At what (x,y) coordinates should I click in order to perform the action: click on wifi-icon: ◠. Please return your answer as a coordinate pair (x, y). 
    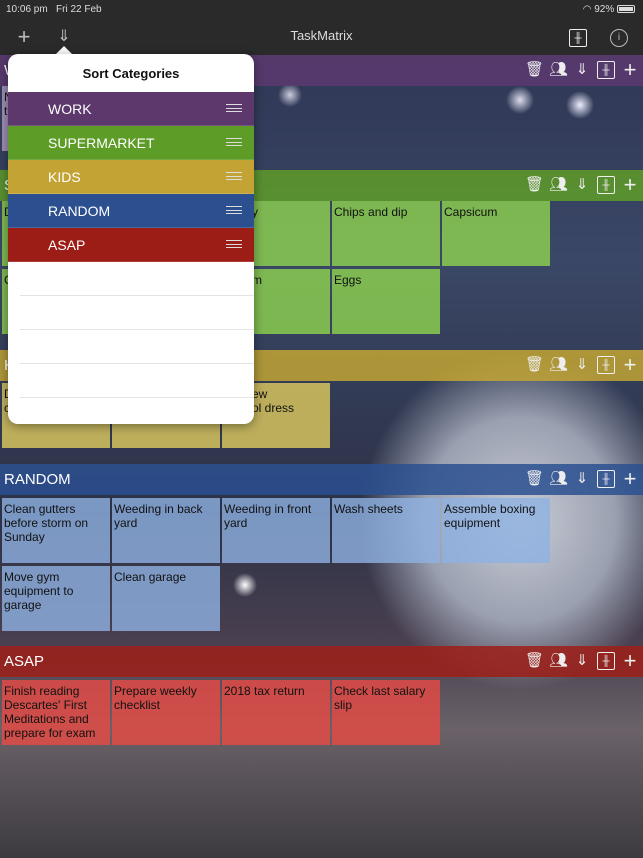
    Looking at the image, I should click on (587, 9).